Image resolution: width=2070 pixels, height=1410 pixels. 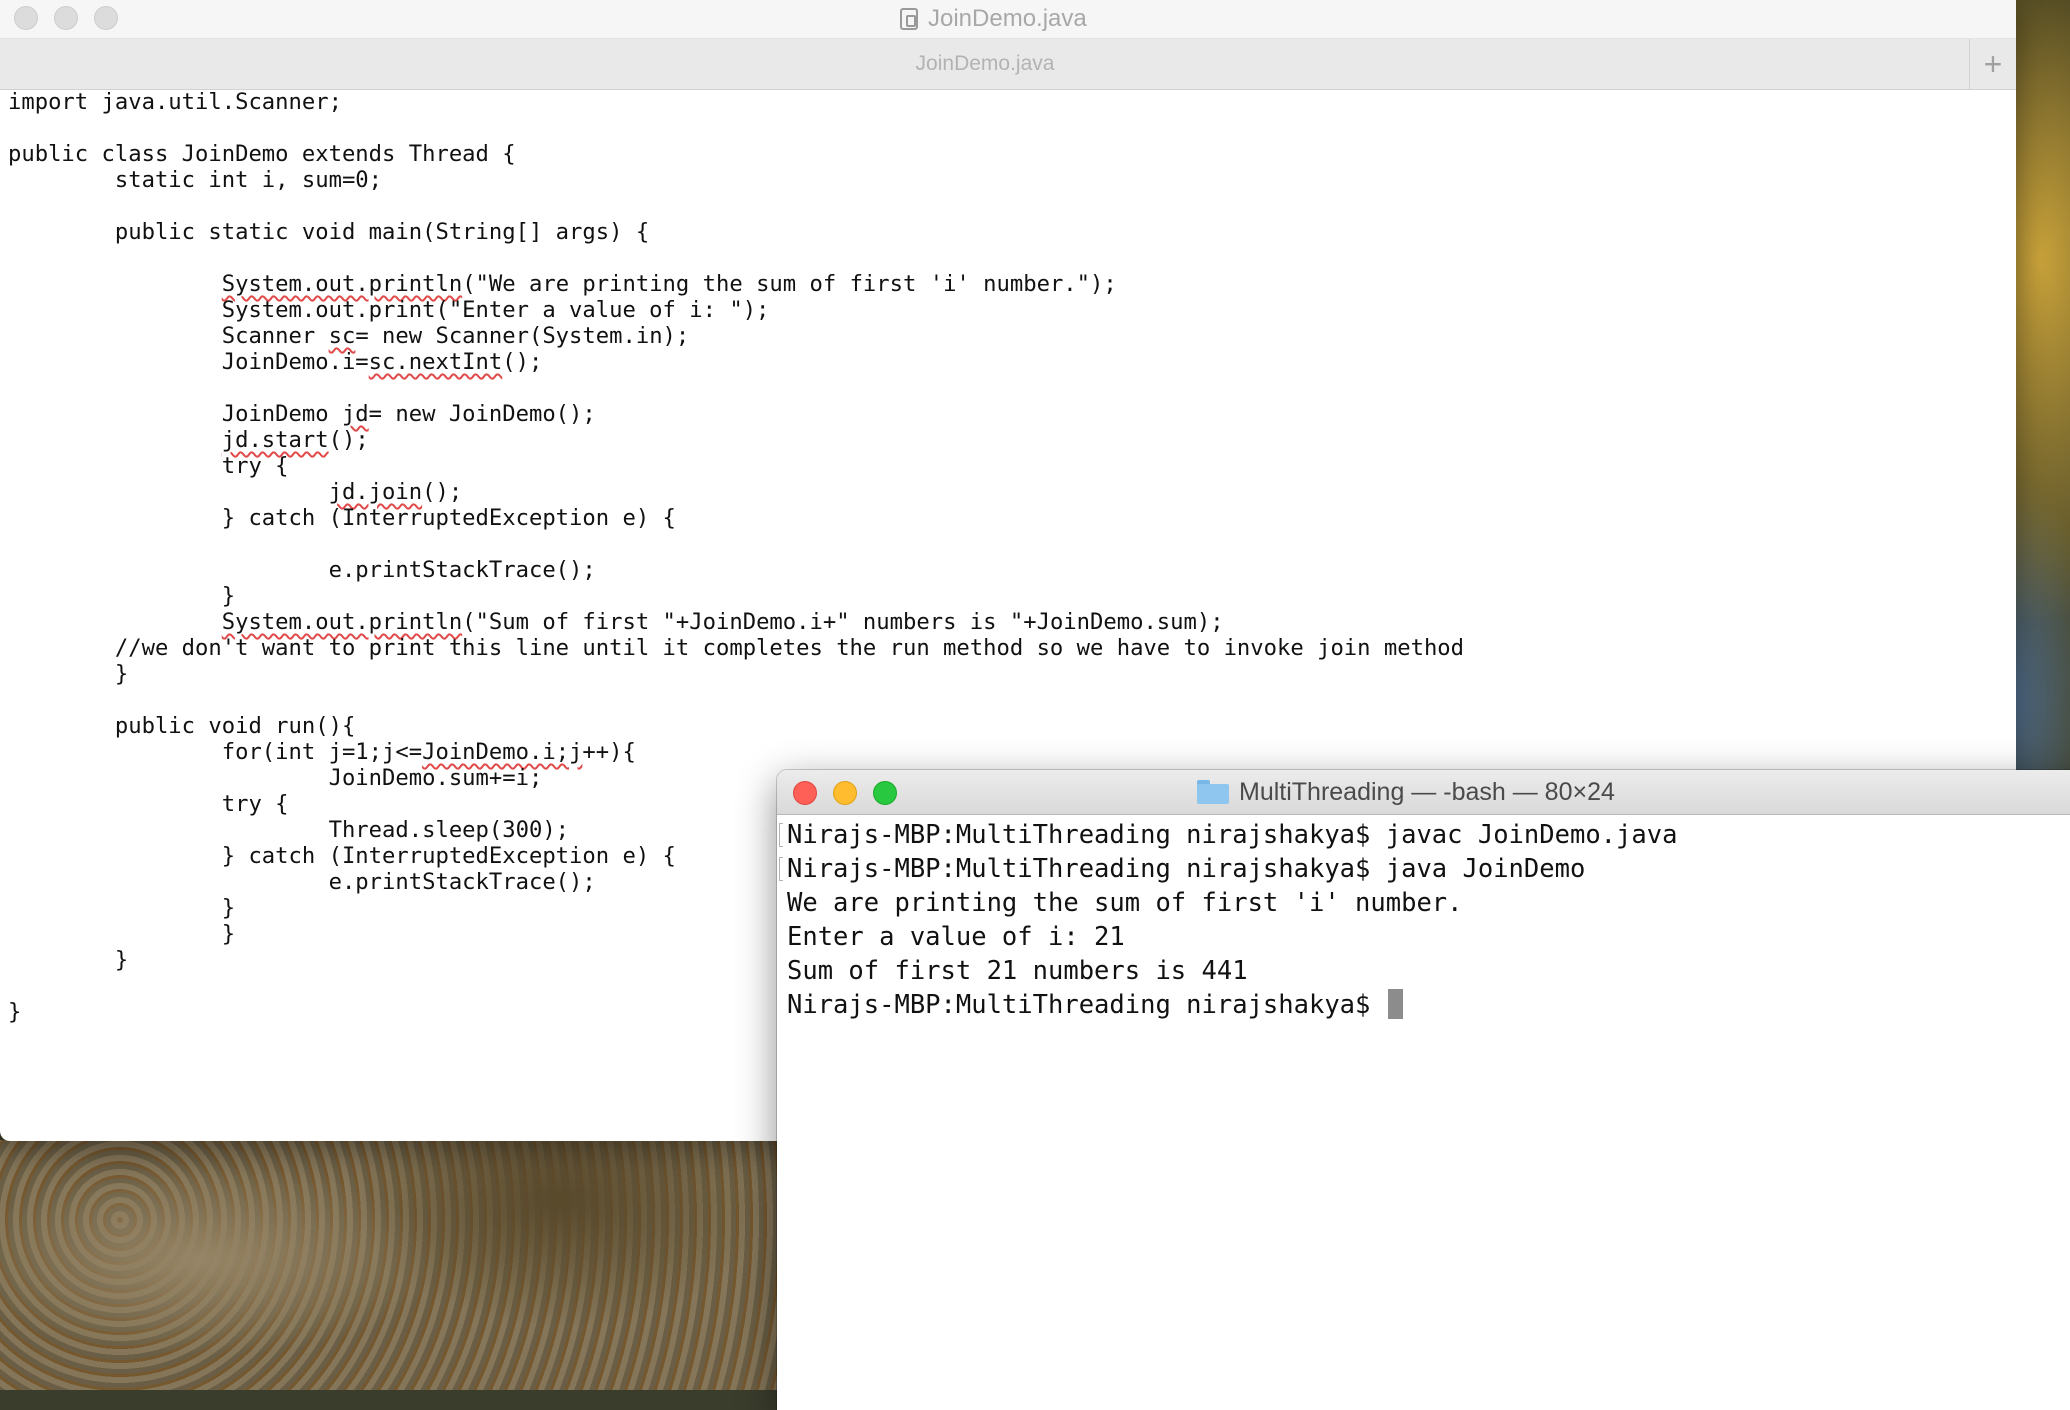 What do you see at coordinates (1428, 937) in the screenshot?
I see `terminal-line: Enter a value of i: 21` at bounding box center [1428, 937].